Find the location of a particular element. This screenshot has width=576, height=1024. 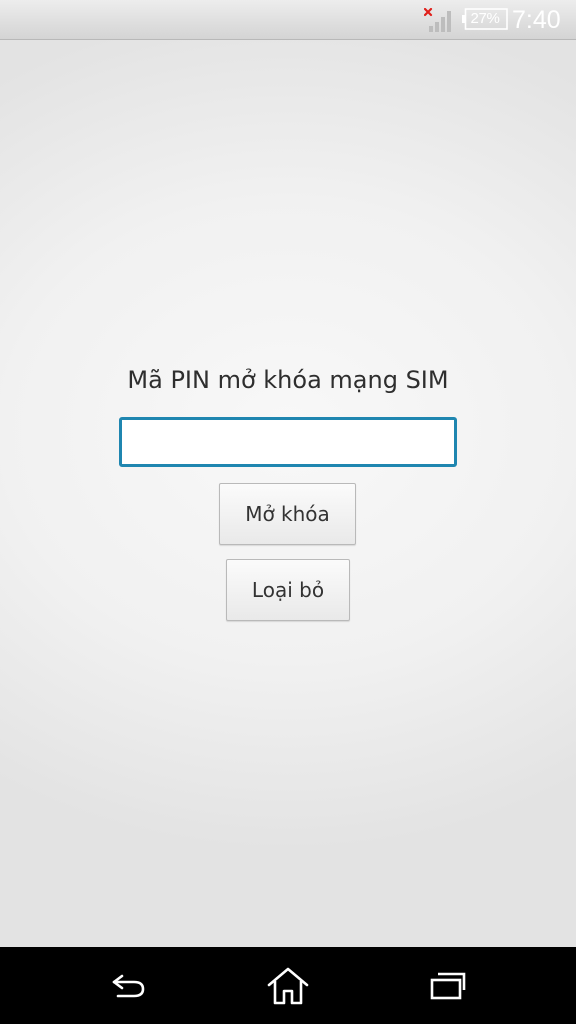

back-icon is located at coordinates (128, 985).